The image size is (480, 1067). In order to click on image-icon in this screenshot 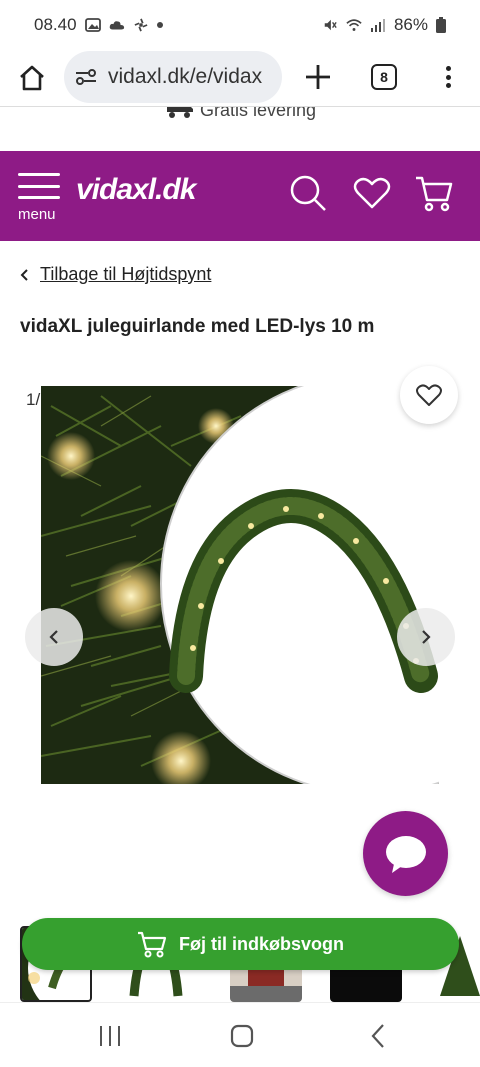, I will do `click(92, 25)`.